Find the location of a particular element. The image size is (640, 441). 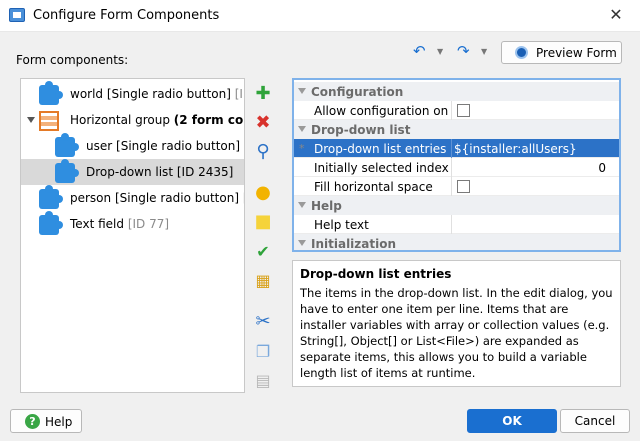

tree-item-kind: [ID 2435] is located at coordinates (205, 172).